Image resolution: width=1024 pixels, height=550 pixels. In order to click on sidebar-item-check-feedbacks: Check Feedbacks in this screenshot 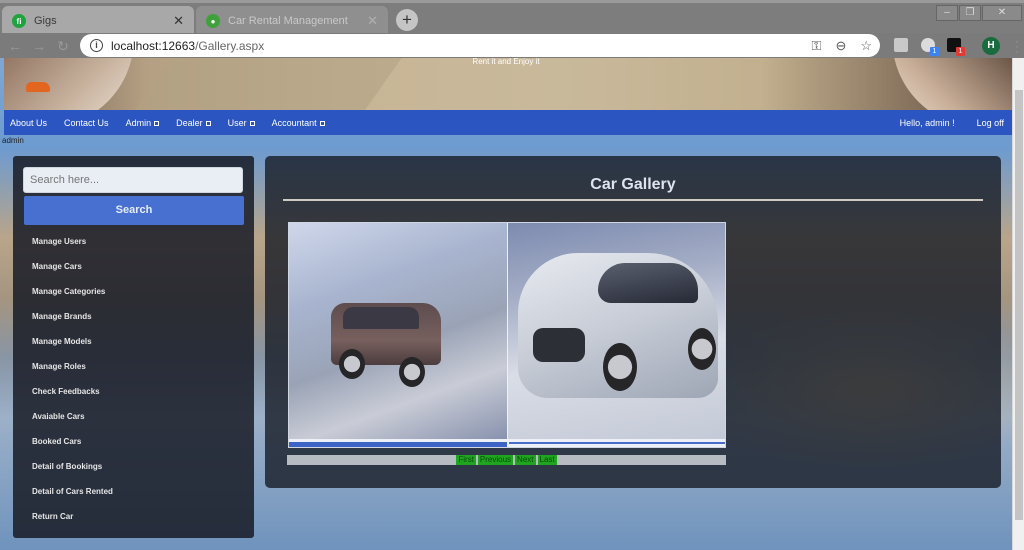, I will do `click(72, 394)`.